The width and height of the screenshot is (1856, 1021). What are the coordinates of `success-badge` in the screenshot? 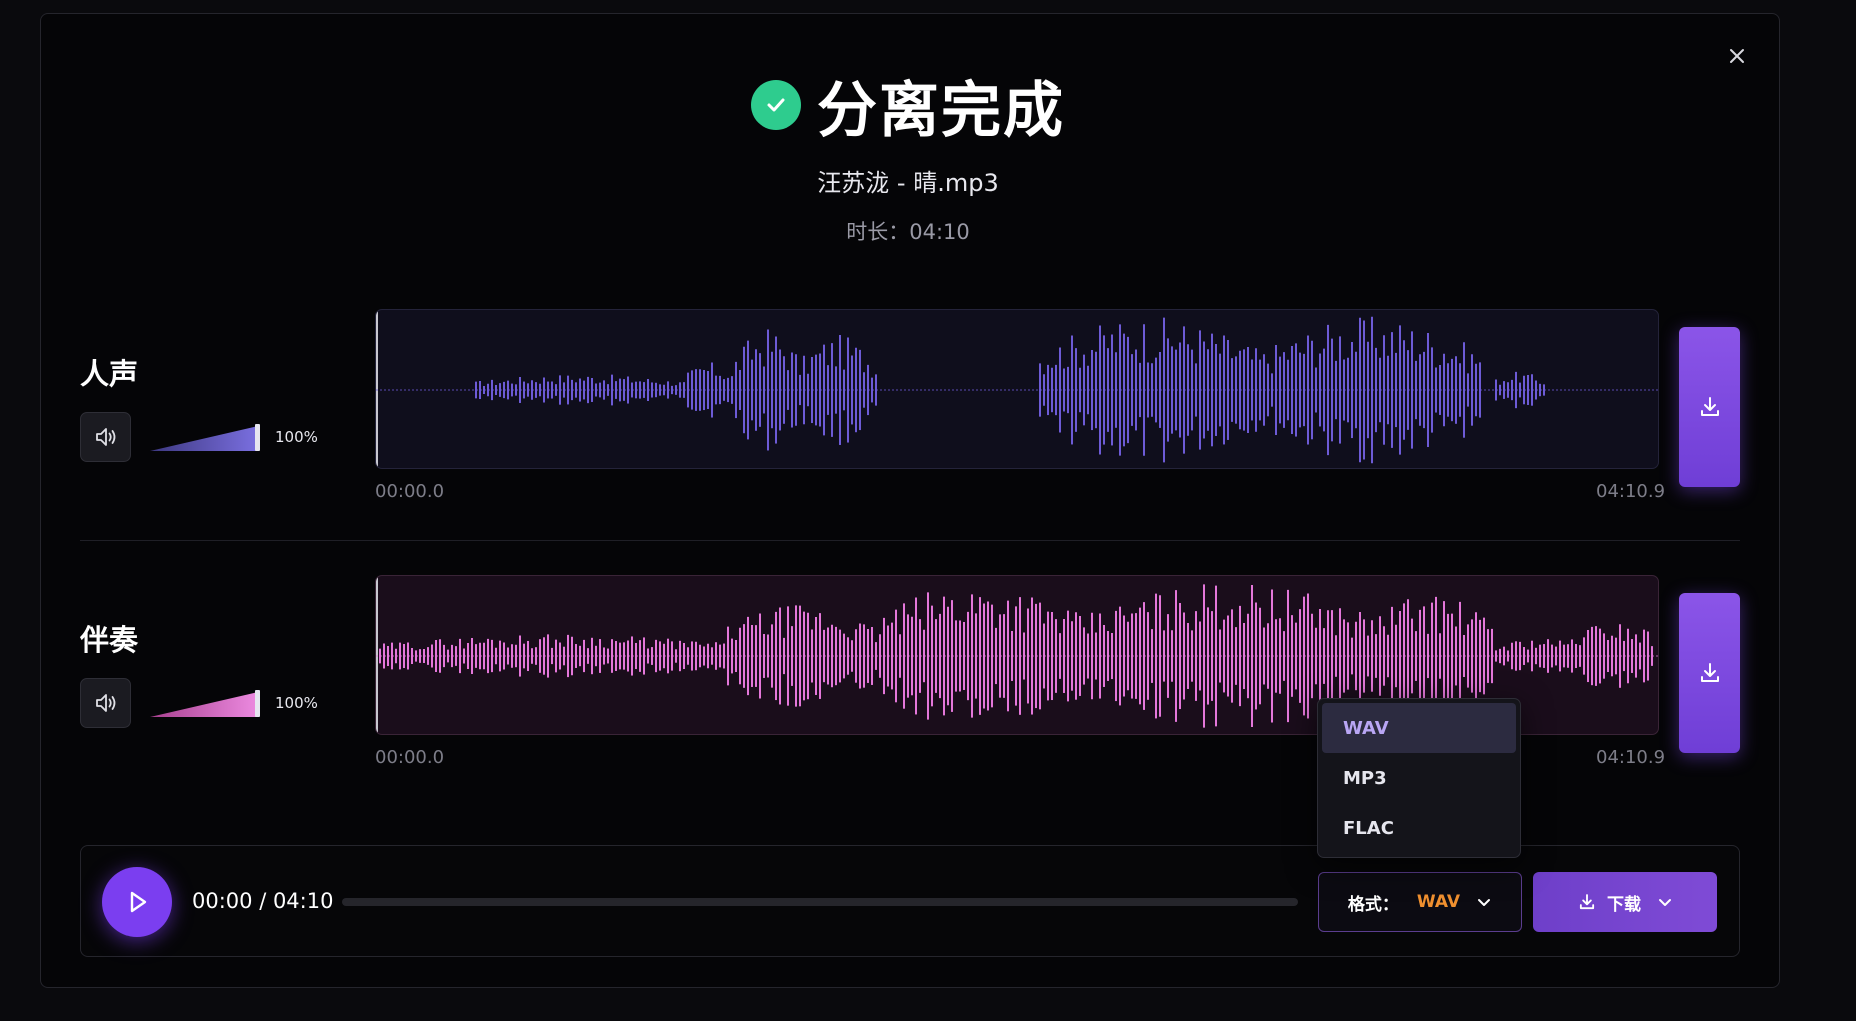 It's located at (776, 105).